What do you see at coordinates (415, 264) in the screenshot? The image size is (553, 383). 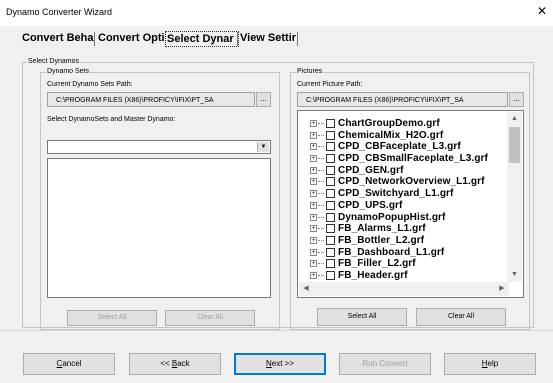 I see `tree-item: + FB_Filler_L2.grf` at bounding box center [415, 264].